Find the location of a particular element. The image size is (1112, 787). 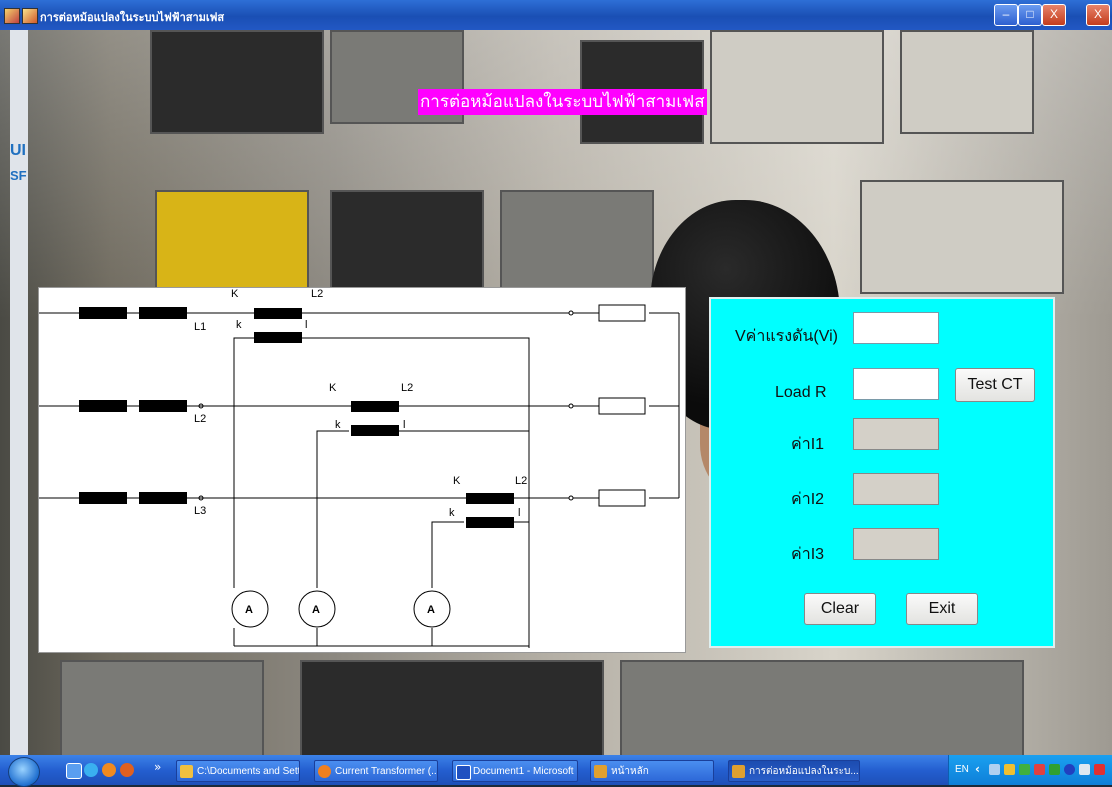

internet-explorer-icon is located at coordinates (91, 770).